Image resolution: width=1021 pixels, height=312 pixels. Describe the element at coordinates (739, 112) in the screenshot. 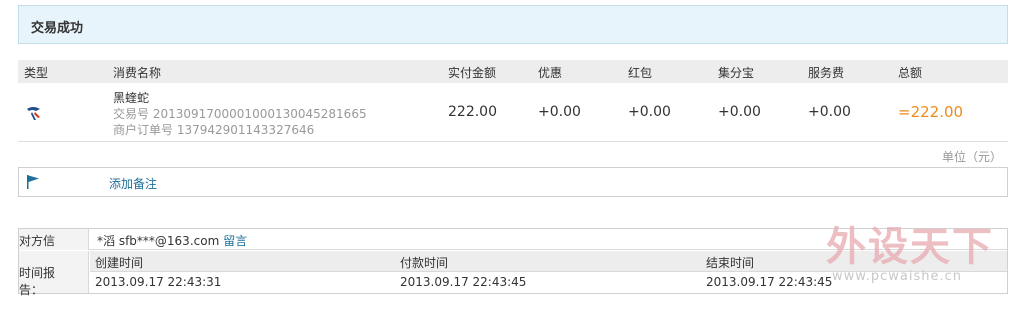

I see `jifenbao-amount: +0.00` at that location.